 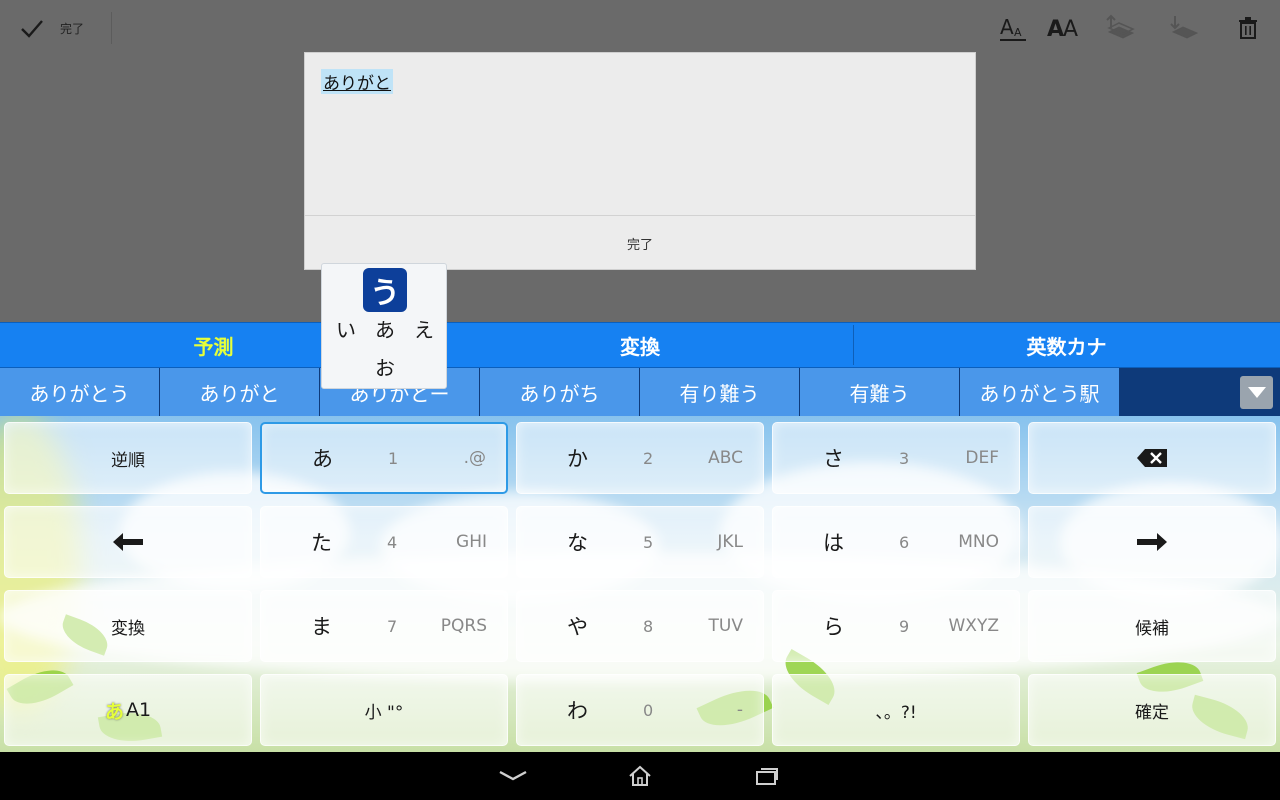 I want to click on check-icon, so click(x=32, y=29).